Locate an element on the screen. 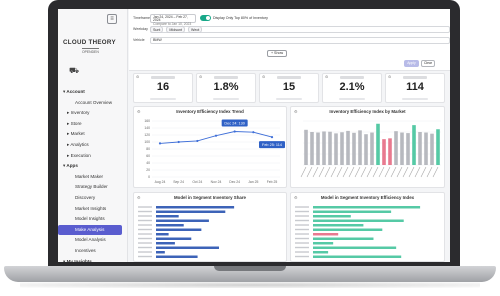 This screenshot has width=500, height=296. show-more-button: + Show is located at coordinates (277, 53).